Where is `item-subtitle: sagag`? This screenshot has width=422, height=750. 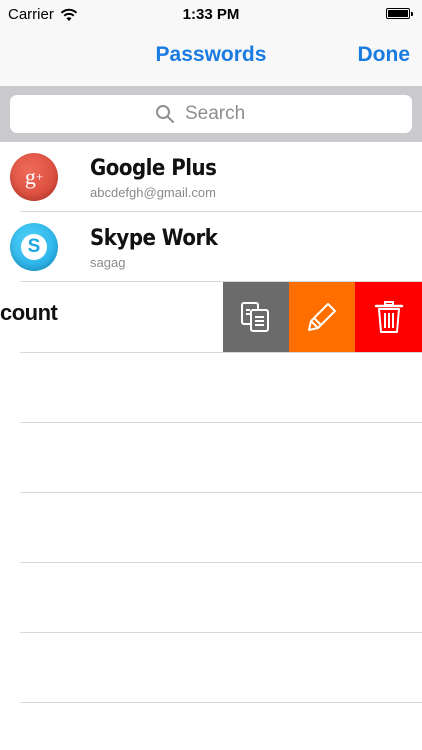 item-subtitle: sagag is located at coordinates (108, 262).